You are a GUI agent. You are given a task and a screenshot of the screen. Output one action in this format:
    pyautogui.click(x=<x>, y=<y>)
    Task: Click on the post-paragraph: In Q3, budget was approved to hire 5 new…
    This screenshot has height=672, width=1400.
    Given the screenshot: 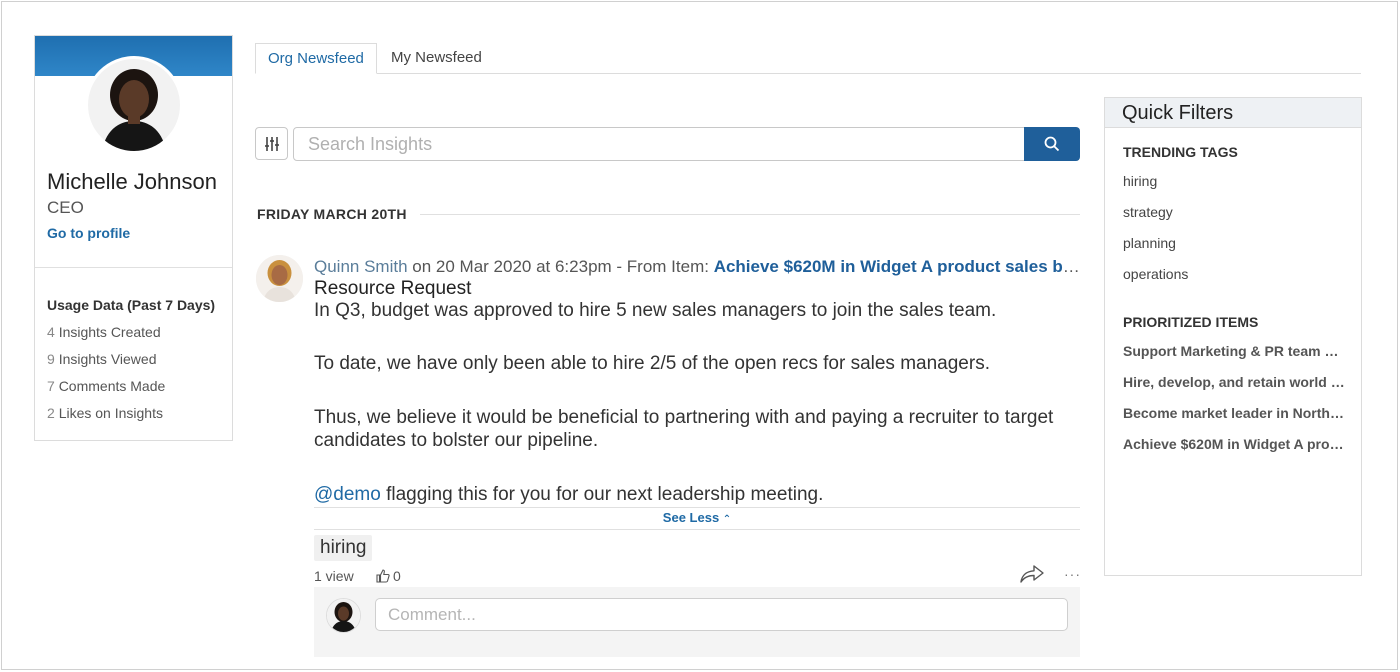 What is the action you would take?
    pyautogui.click(x=655, y=310)
    